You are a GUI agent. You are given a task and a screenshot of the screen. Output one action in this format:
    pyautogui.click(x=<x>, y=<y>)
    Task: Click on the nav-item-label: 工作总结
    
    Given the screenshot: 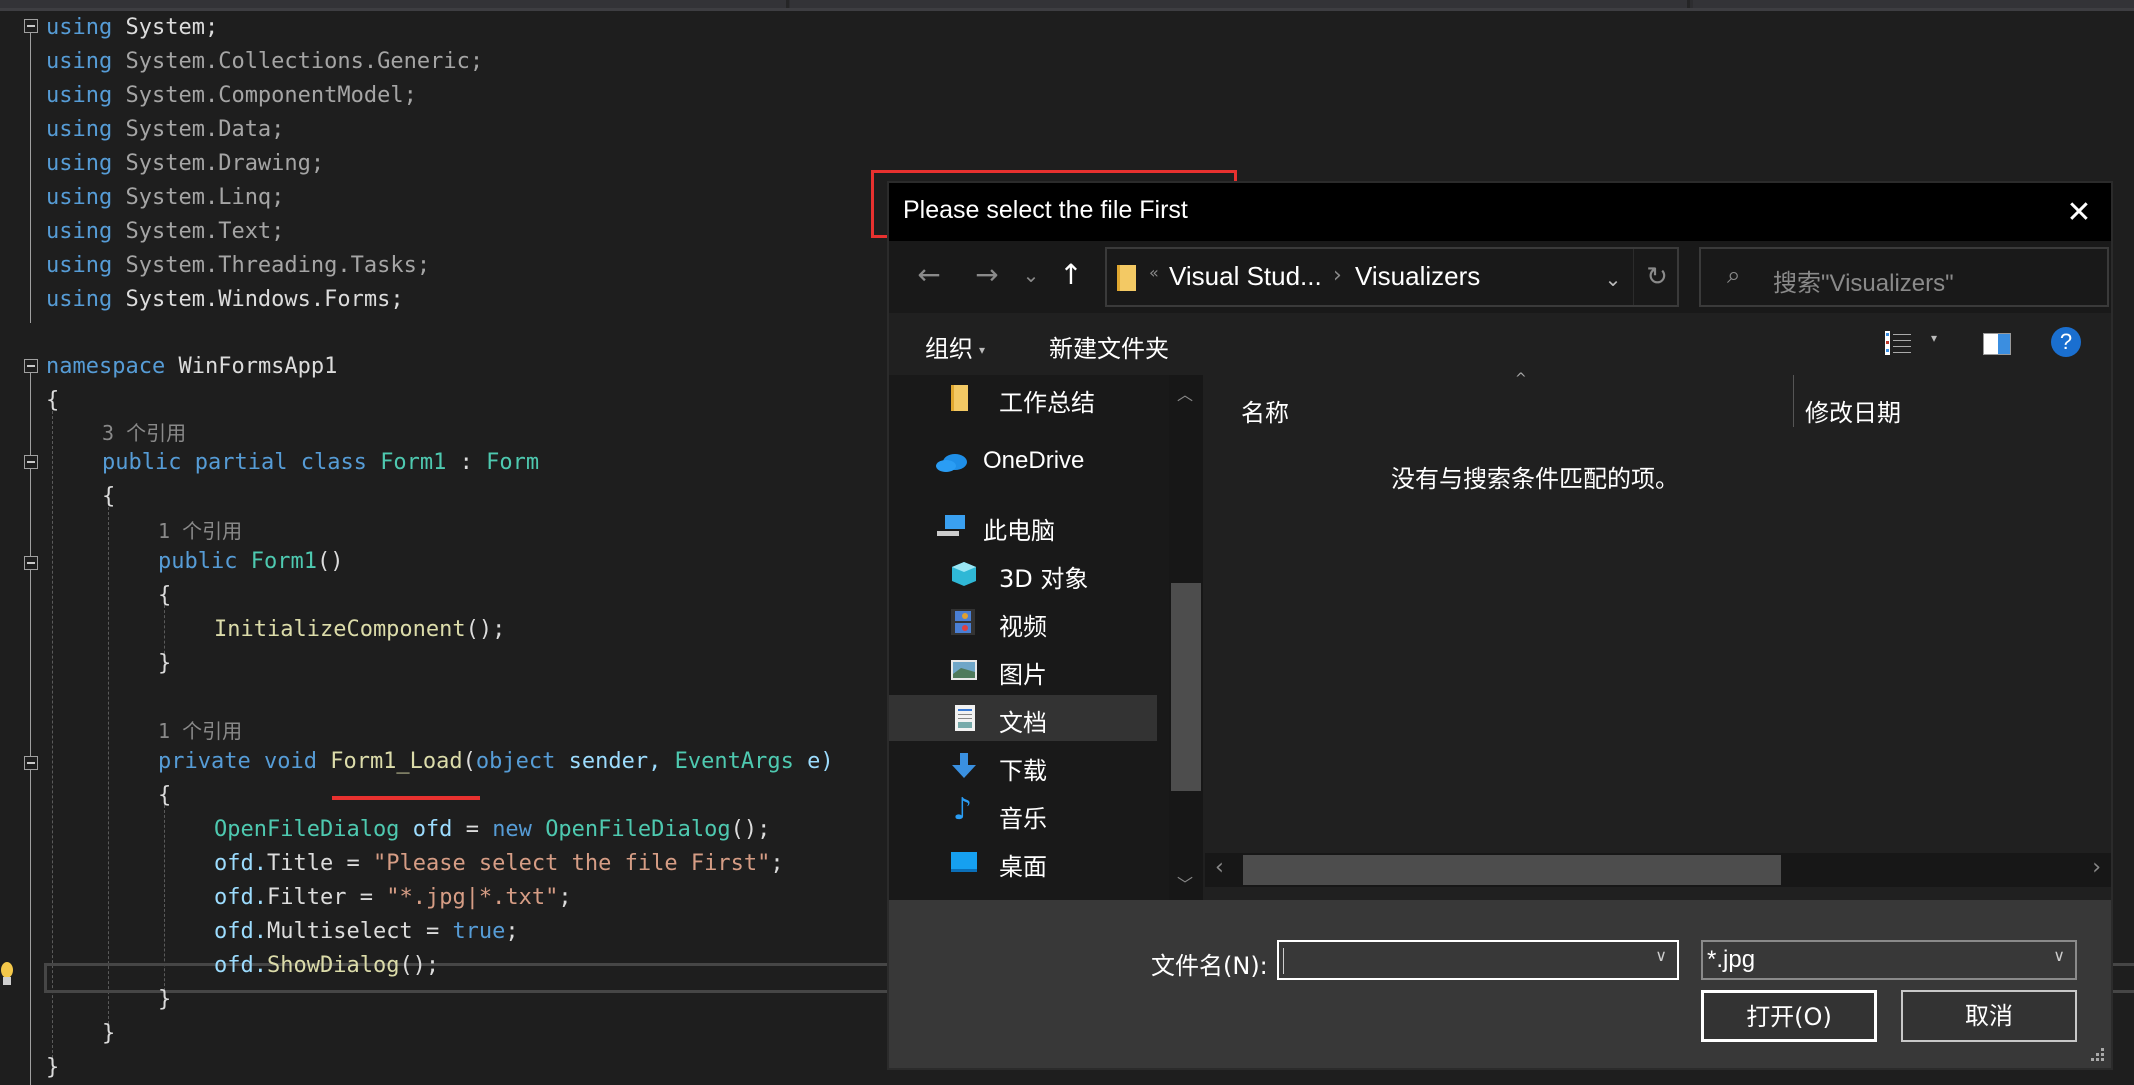 What is the action you would take?
    pyautogui.click(x=1047, y=403)
    